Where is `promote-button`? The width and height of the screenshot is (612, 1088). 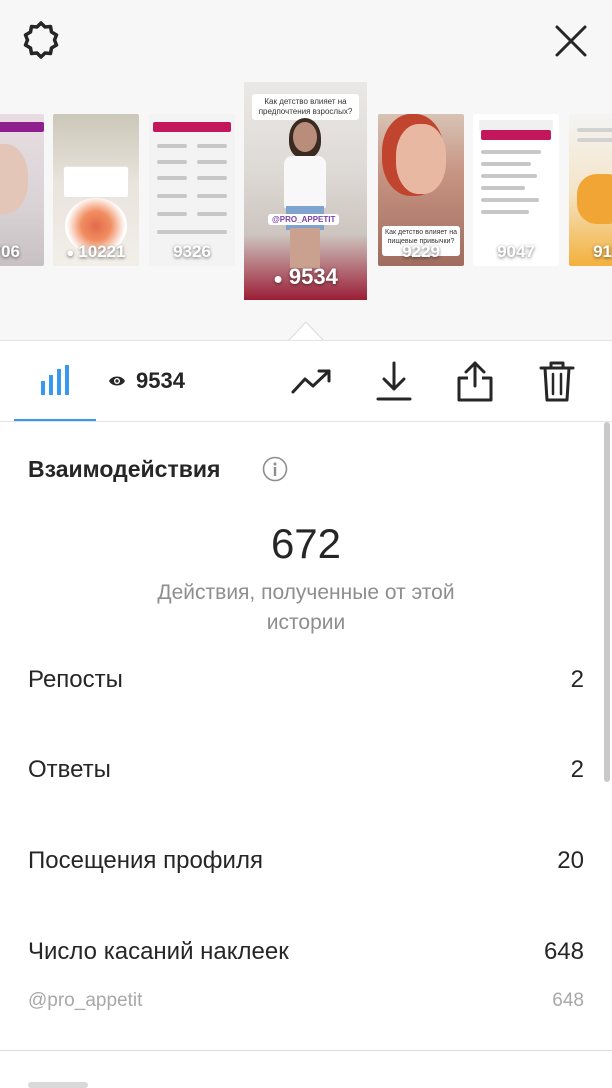
promote-button is located at coordinates (312, 381).